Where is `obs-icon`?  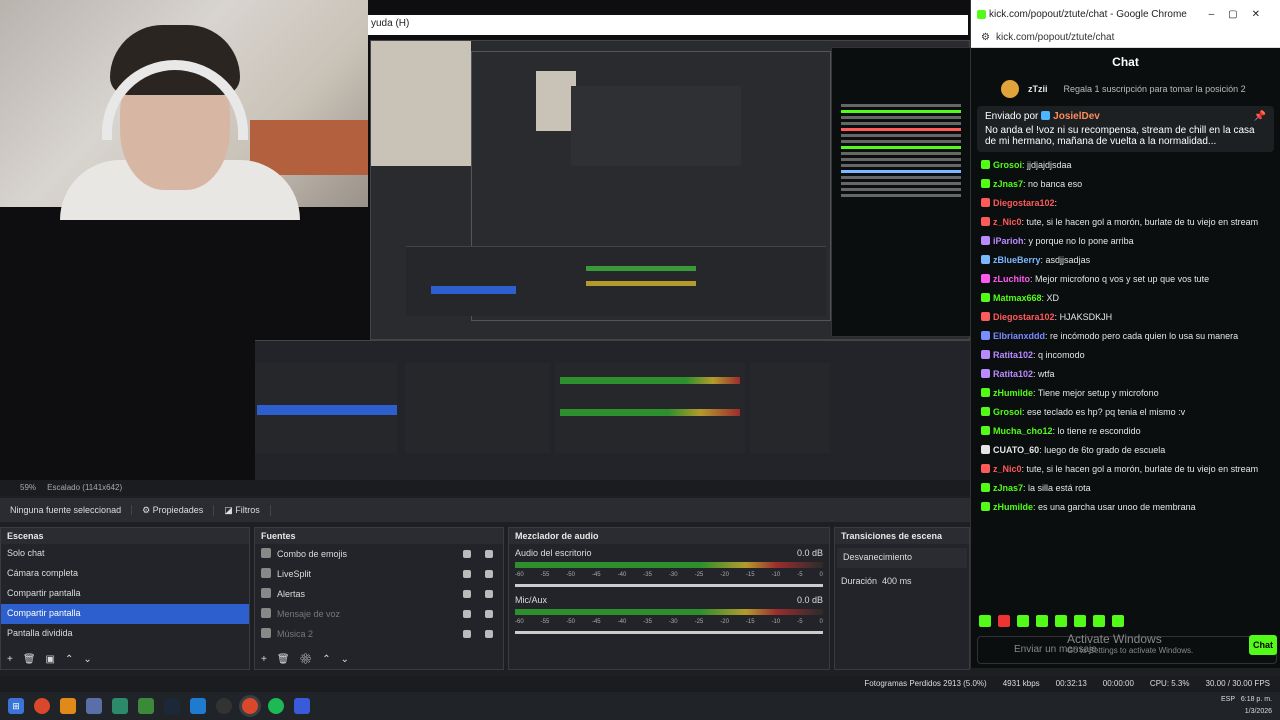
obs-icon is located at coordinates (224, 706).